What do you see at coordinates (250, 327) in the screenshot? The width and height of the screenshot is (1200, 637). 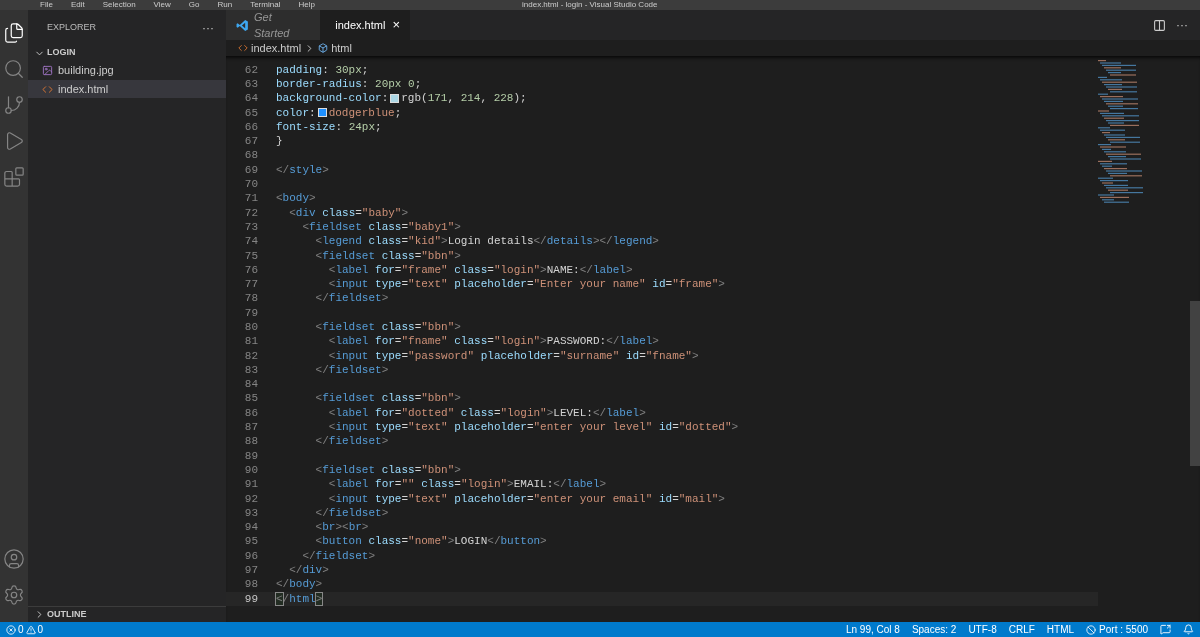 I see `line-number: 80` at bounding box center [250, 327].